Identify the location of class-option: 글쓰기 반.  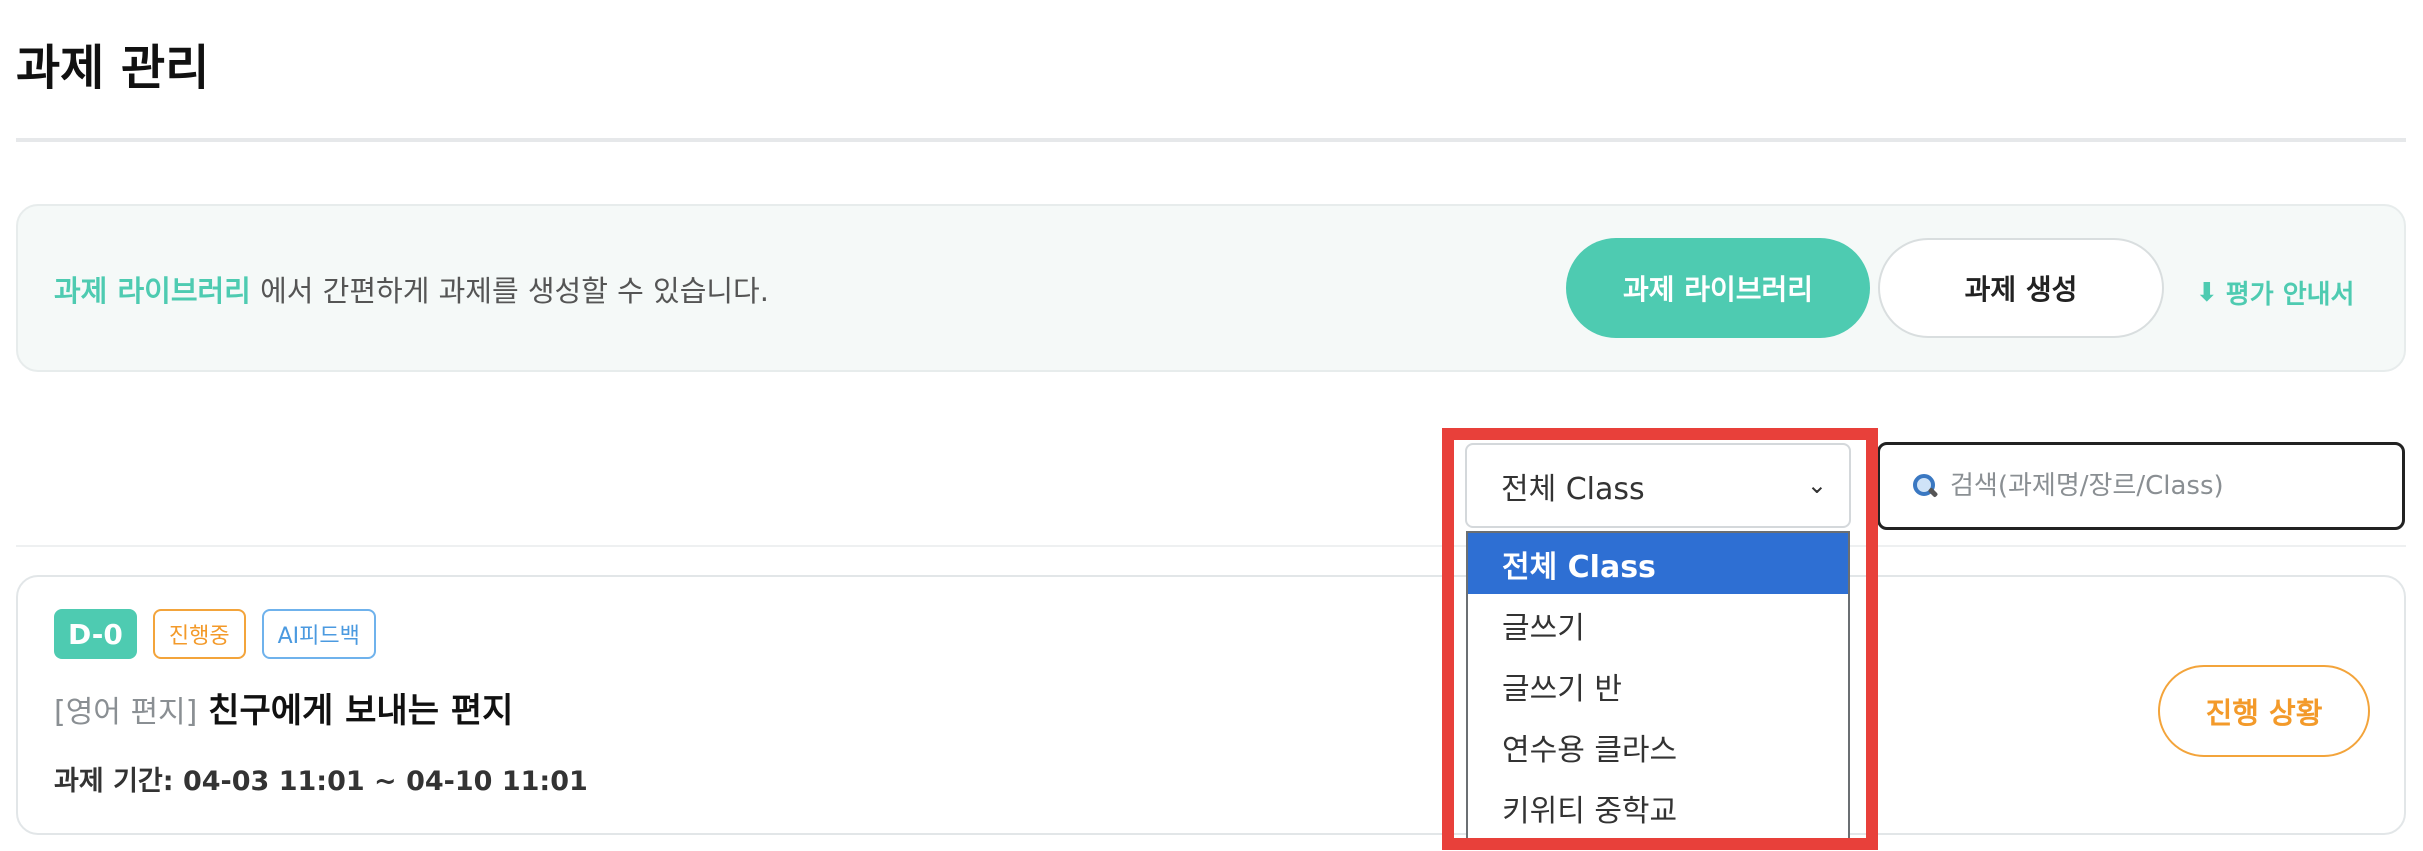
(1658, 685).